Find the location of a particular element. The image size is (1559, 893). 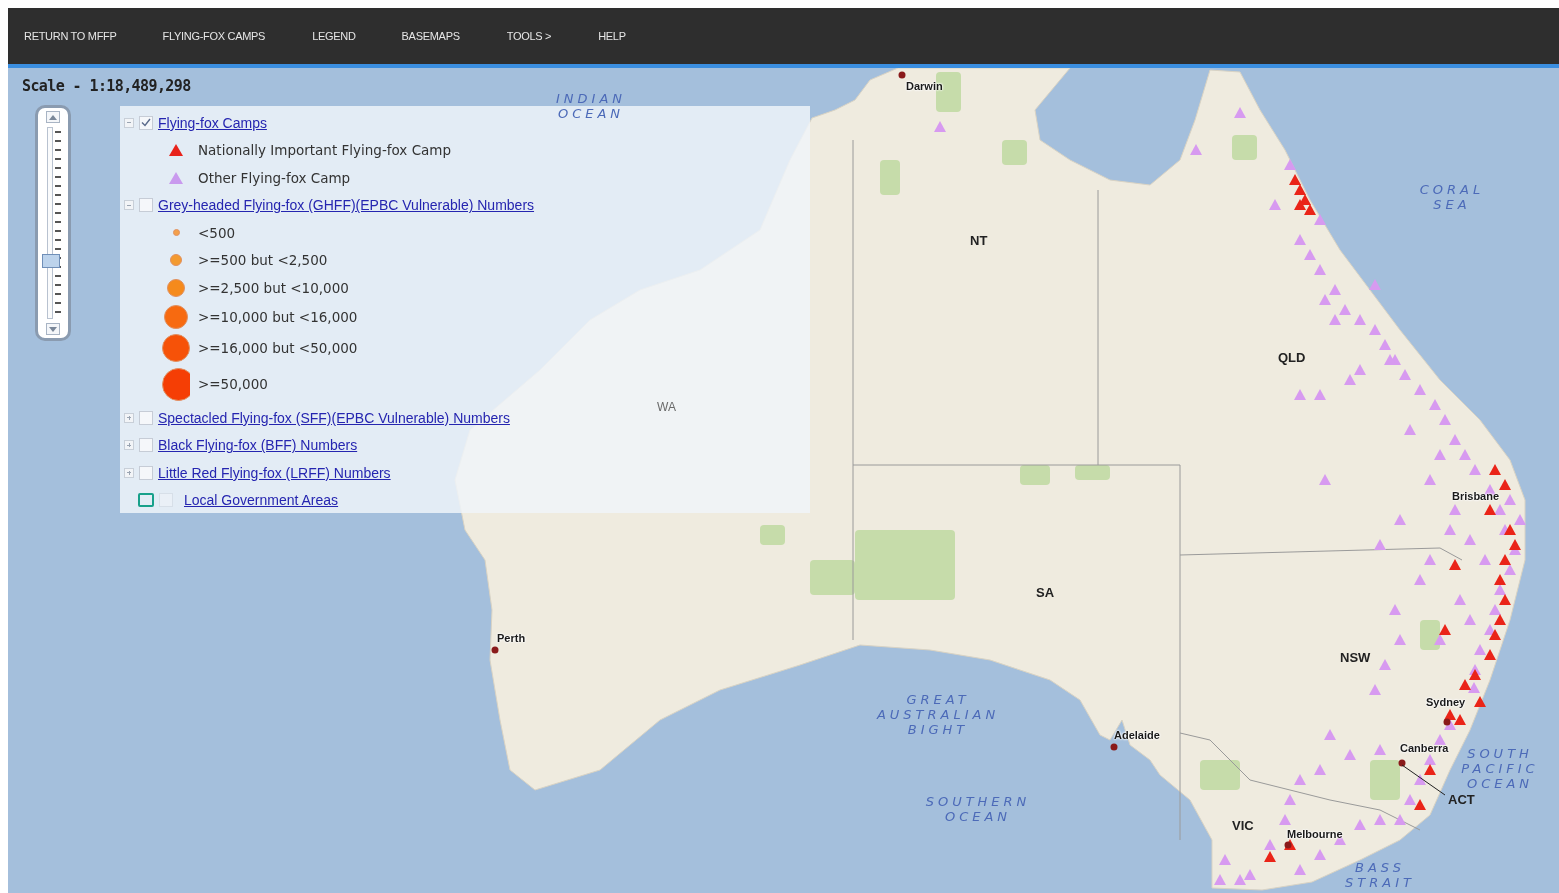

nav-link: HELP is located at coordinates (612, 36).